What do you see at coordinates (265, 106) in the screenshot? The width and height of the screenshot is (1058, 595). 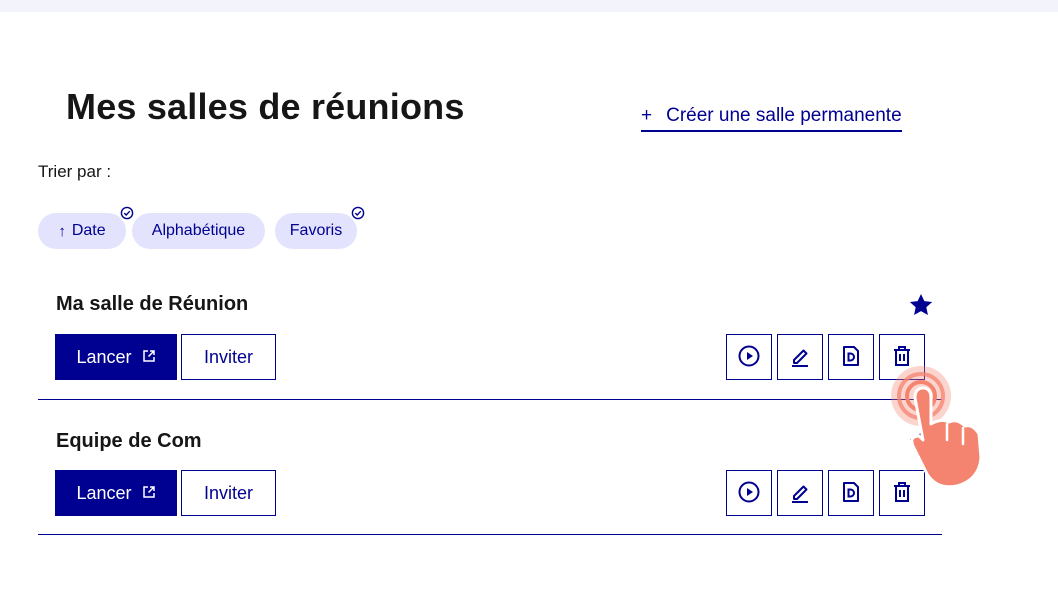 I see `page-title: Mes salles de réunions` at bounding box center [265, 106].